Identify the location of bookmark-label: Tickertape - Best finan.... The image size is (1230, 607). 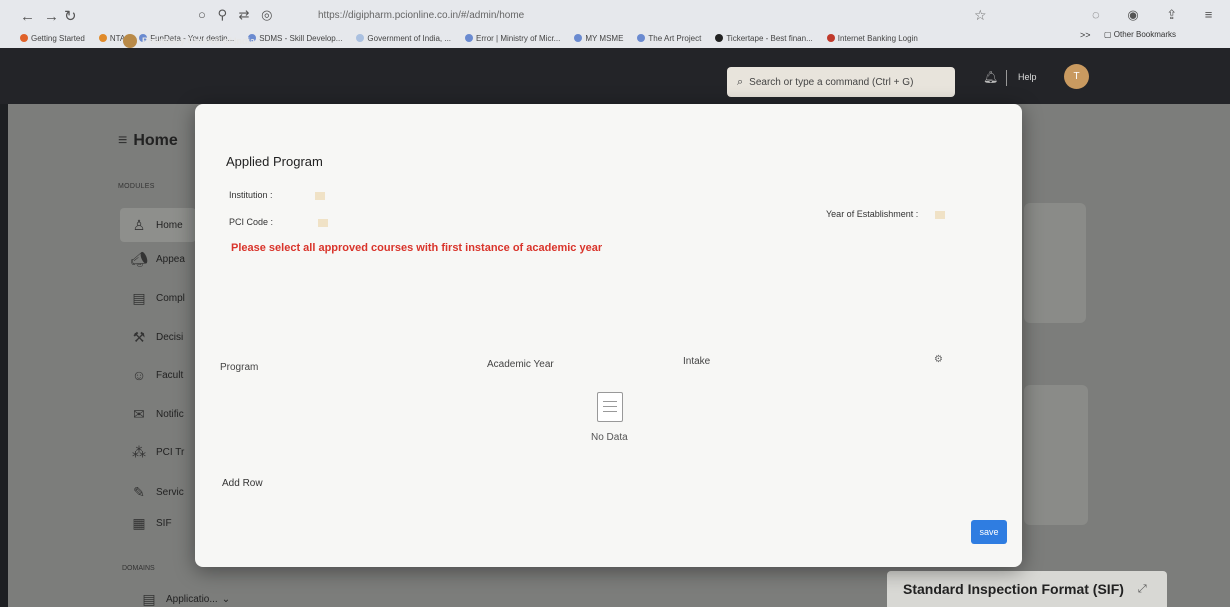
(769, 38).